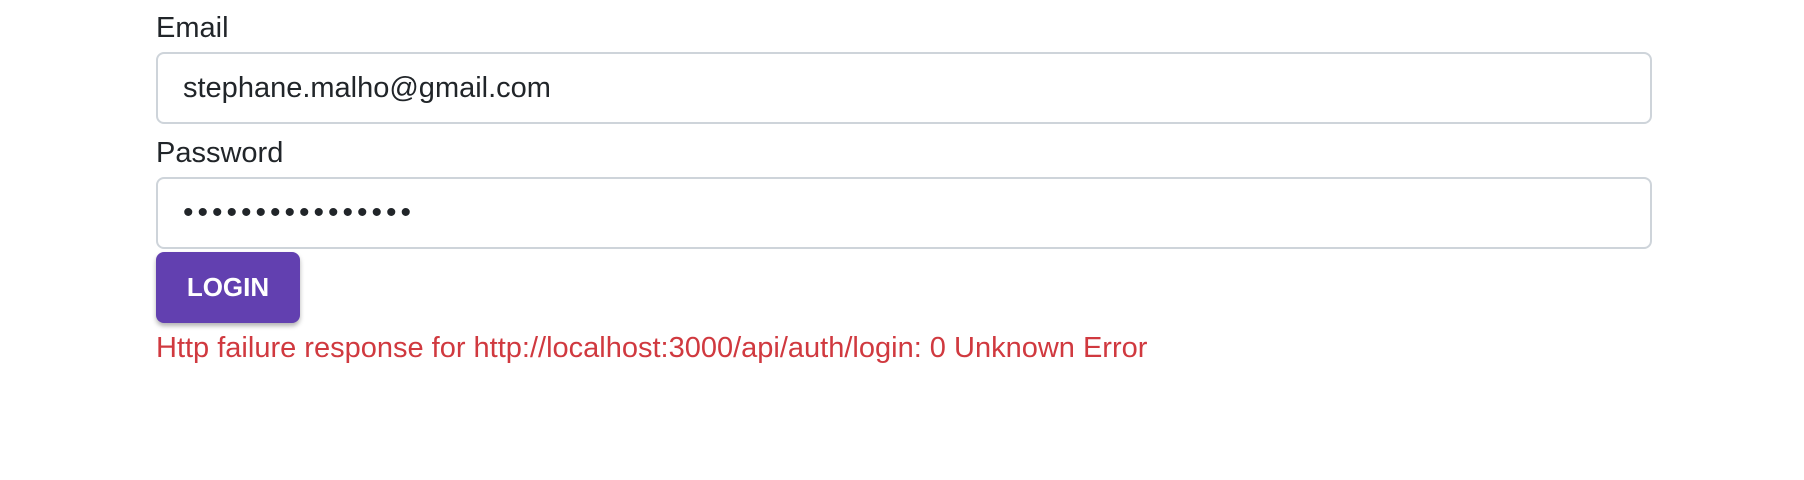  What do you see at coordinates (904, 88) in the screenshot?
I see `email-input: stephane.malho@gmail.com` at bounding box center [904, 88].